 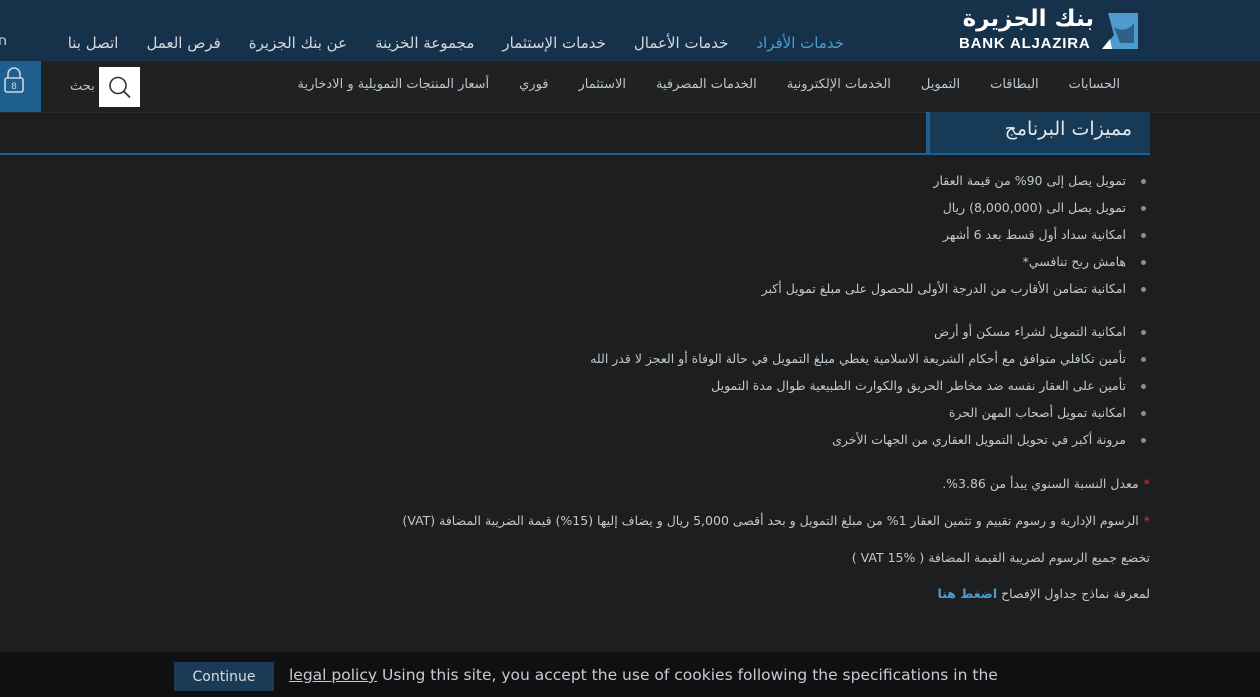 What do you see at coordinates (1014, 84) in the screenshot?
I see `subnav-cards: البطاقات` at bounding box center [1014, 84].